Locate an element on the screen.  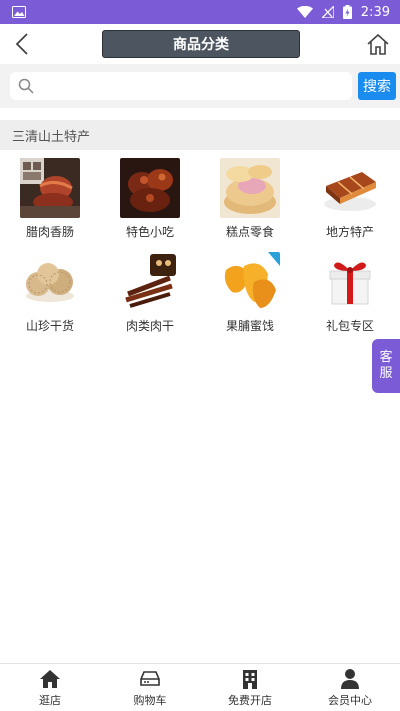
search-icon is located at coordinates (26, 86).